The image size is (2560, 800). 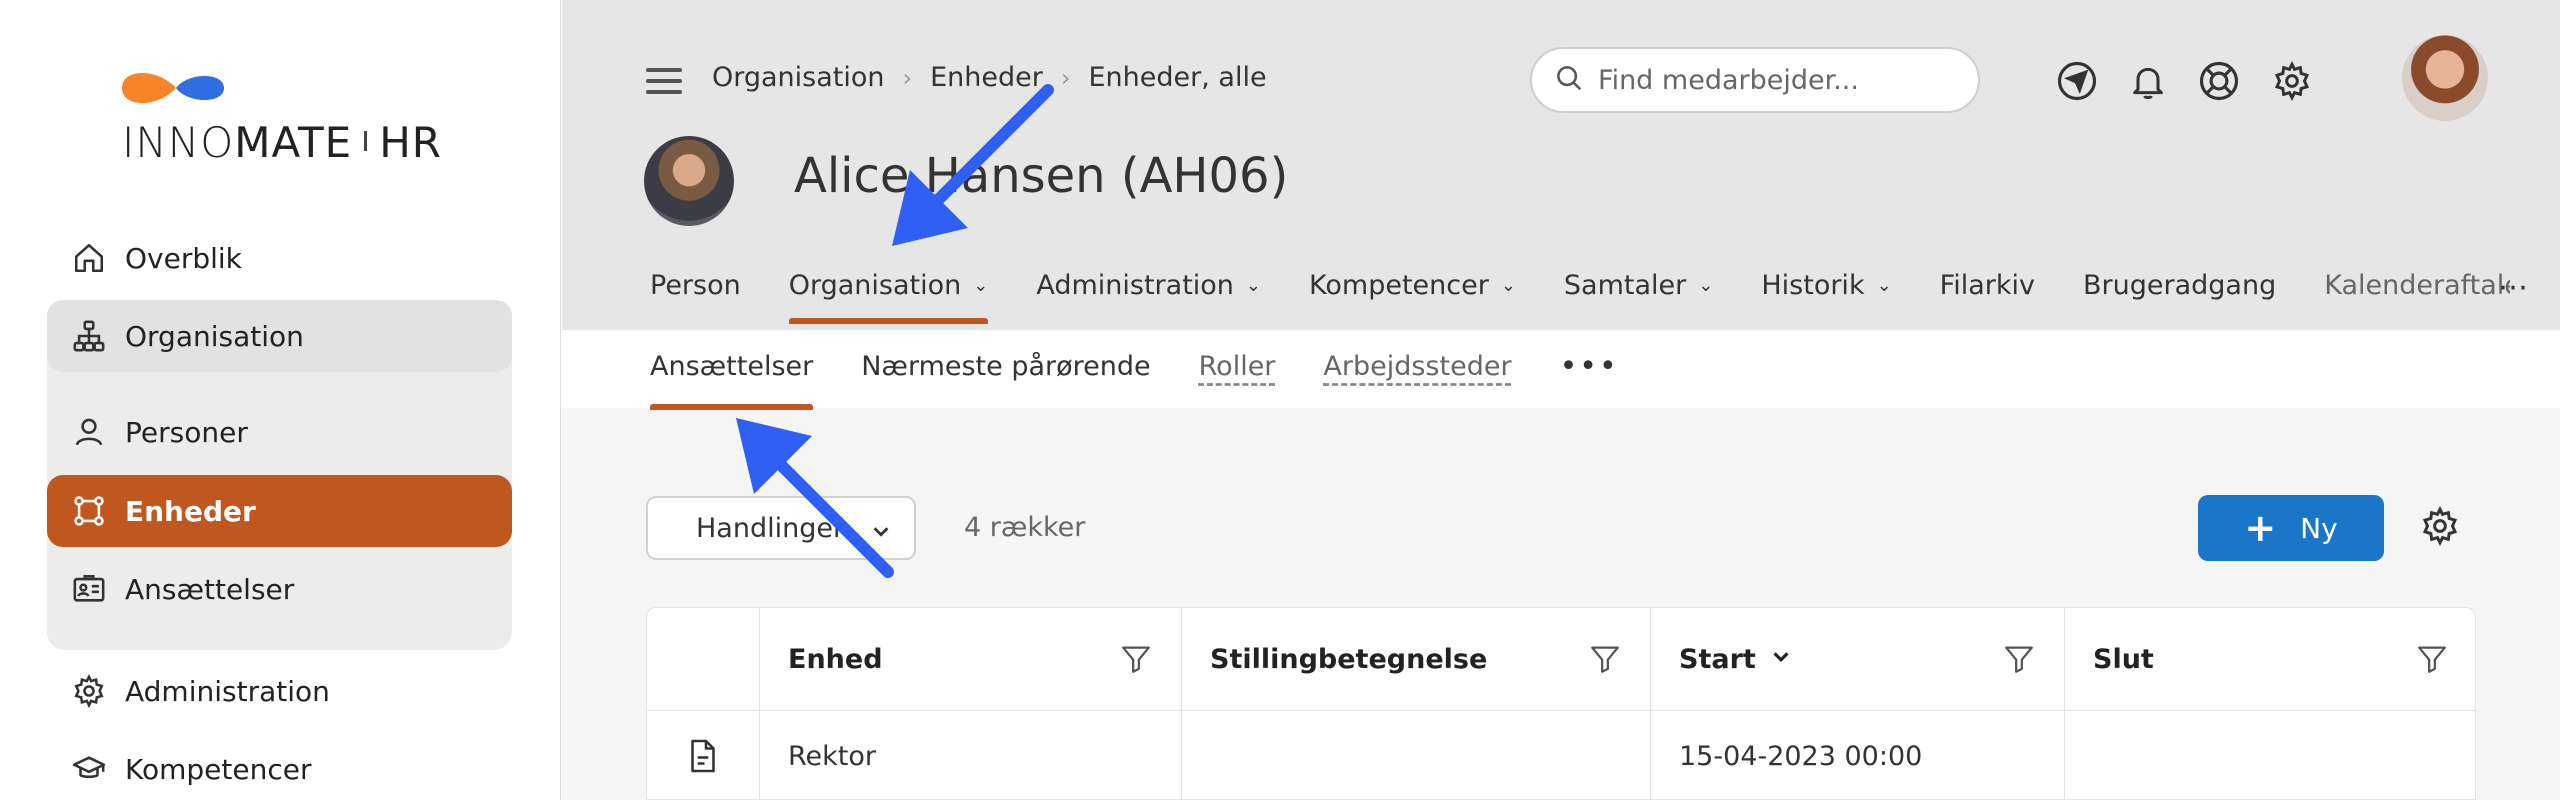 What do you see at coordinates (798, 77) in the screenshot?
I see `breadcrumb-item-organisation: Organisation` at bounding box center [798, 77].